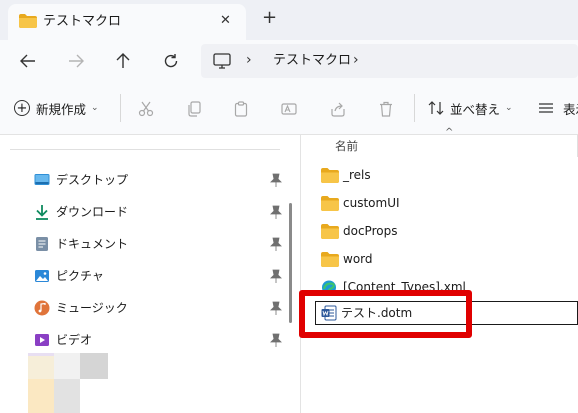 The height and width of the screenshot is (413, 578). I want to click on plus-icon: +, so click(22, 108).